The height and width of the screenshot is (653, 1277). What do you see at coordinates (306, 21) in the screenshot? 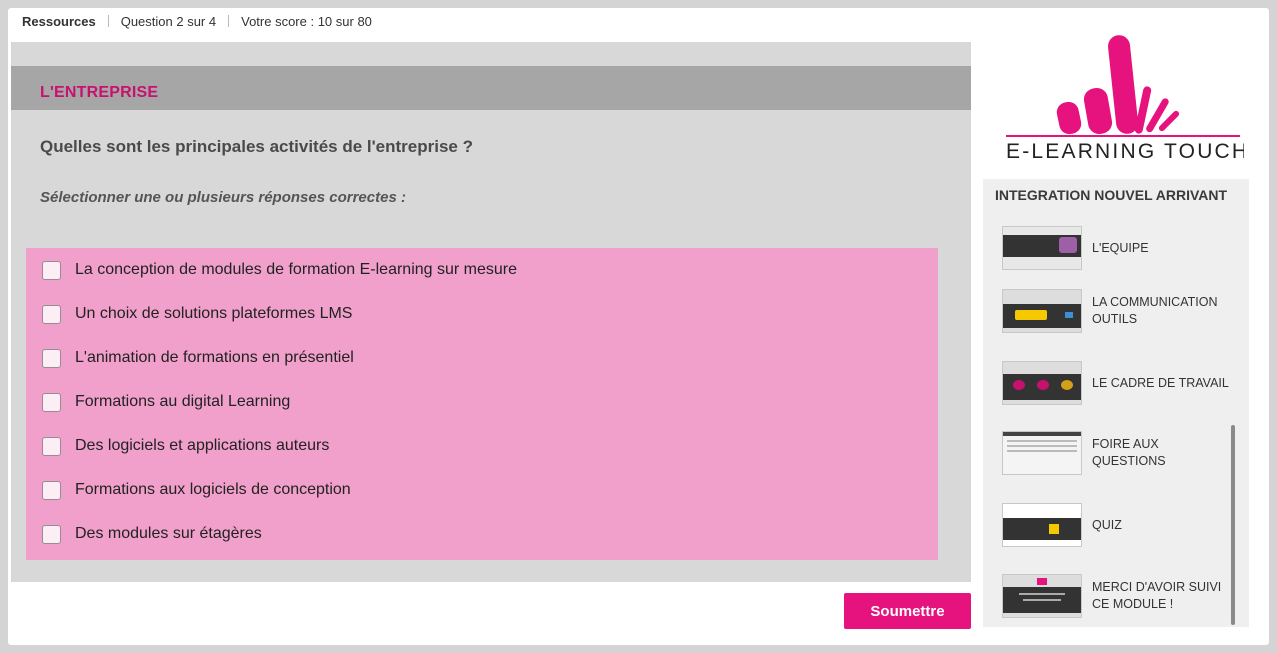
I see `score-display: Votre score : 10 sur 80` at bounding box center [306, 21].